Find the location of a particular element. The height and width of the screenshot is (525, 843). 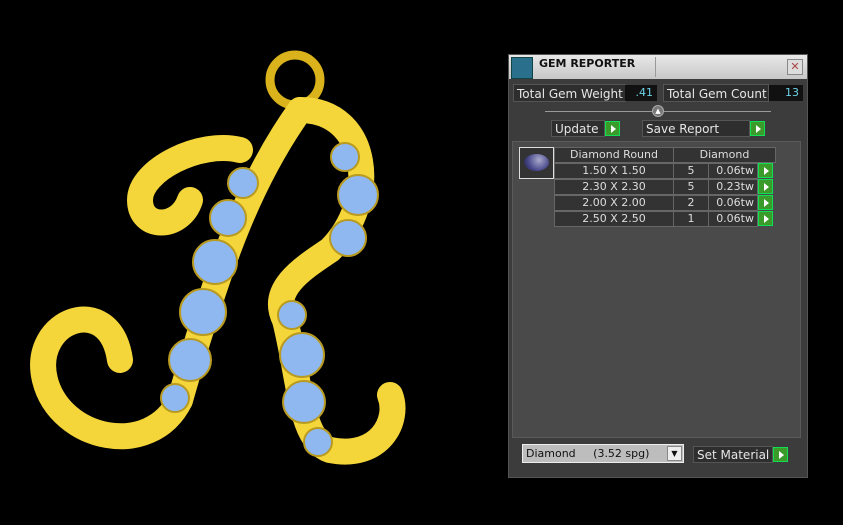

gem-shape-icon is located at coordinates (536, 163).